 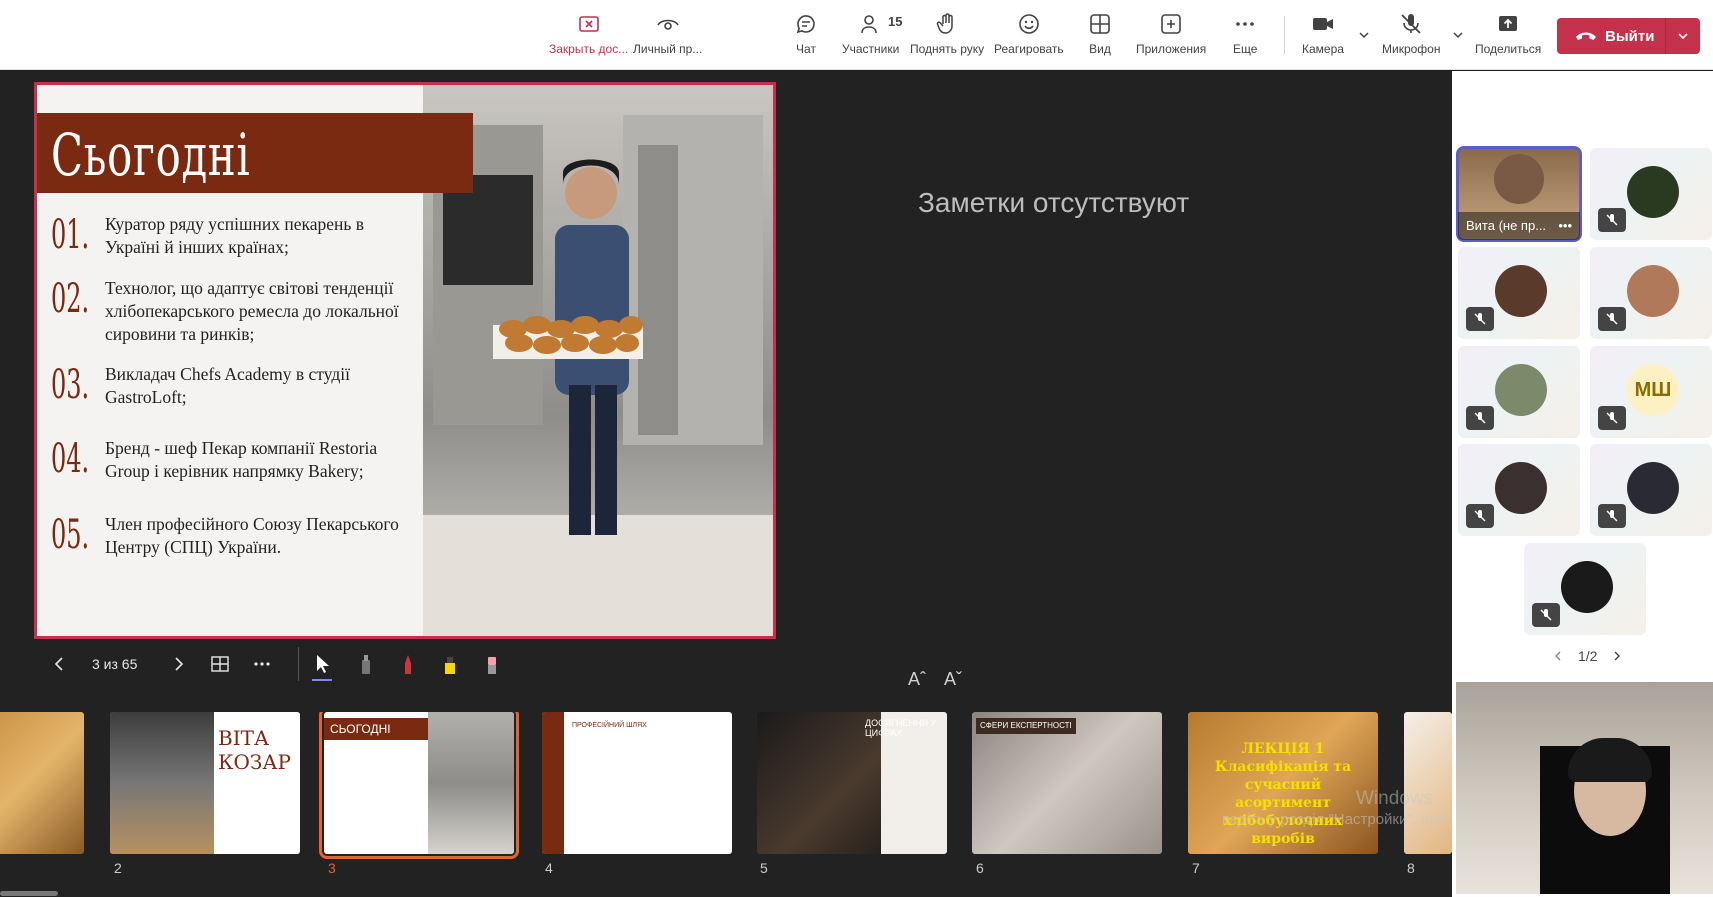 What do you see at coordinates (1411, 38) in the screenshot?
I see `microphone-button: Микрофон` at bounding box center [1411, 38].